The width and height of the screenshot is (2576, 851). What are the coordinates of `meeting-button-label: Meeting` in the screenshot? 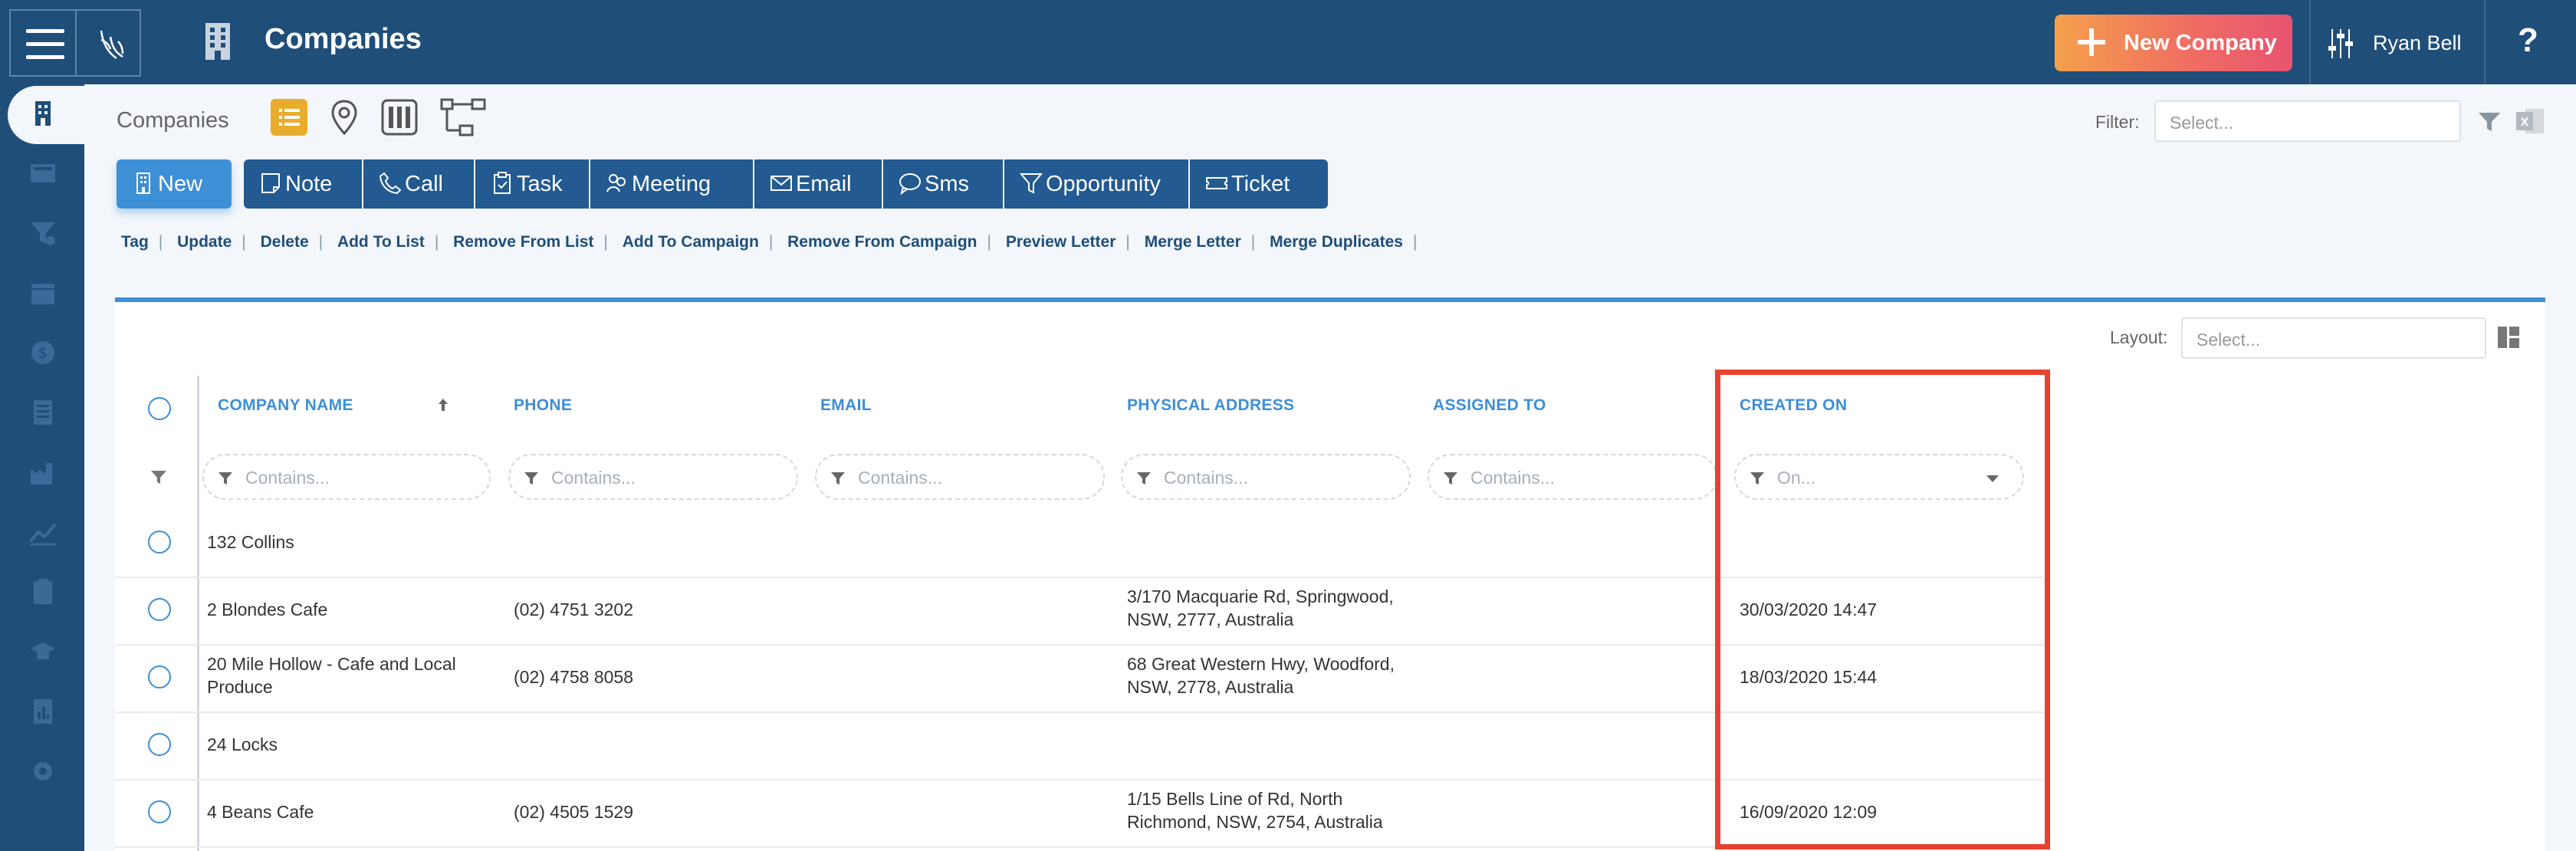 It's located at (672, 184).